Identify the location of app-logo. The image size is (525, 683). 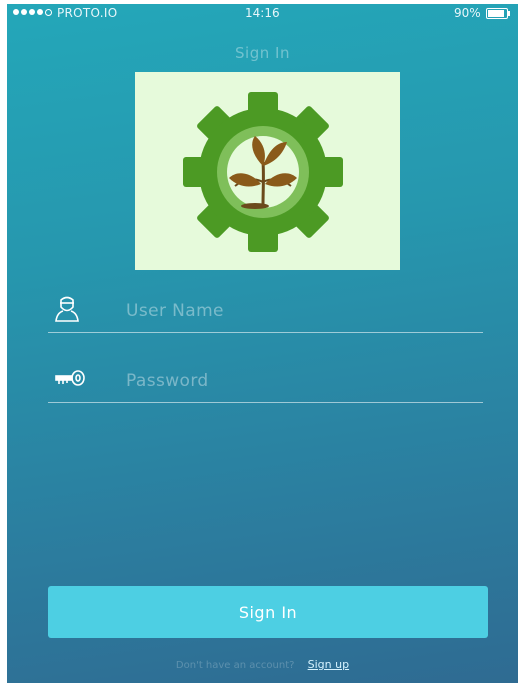
(267, 171).